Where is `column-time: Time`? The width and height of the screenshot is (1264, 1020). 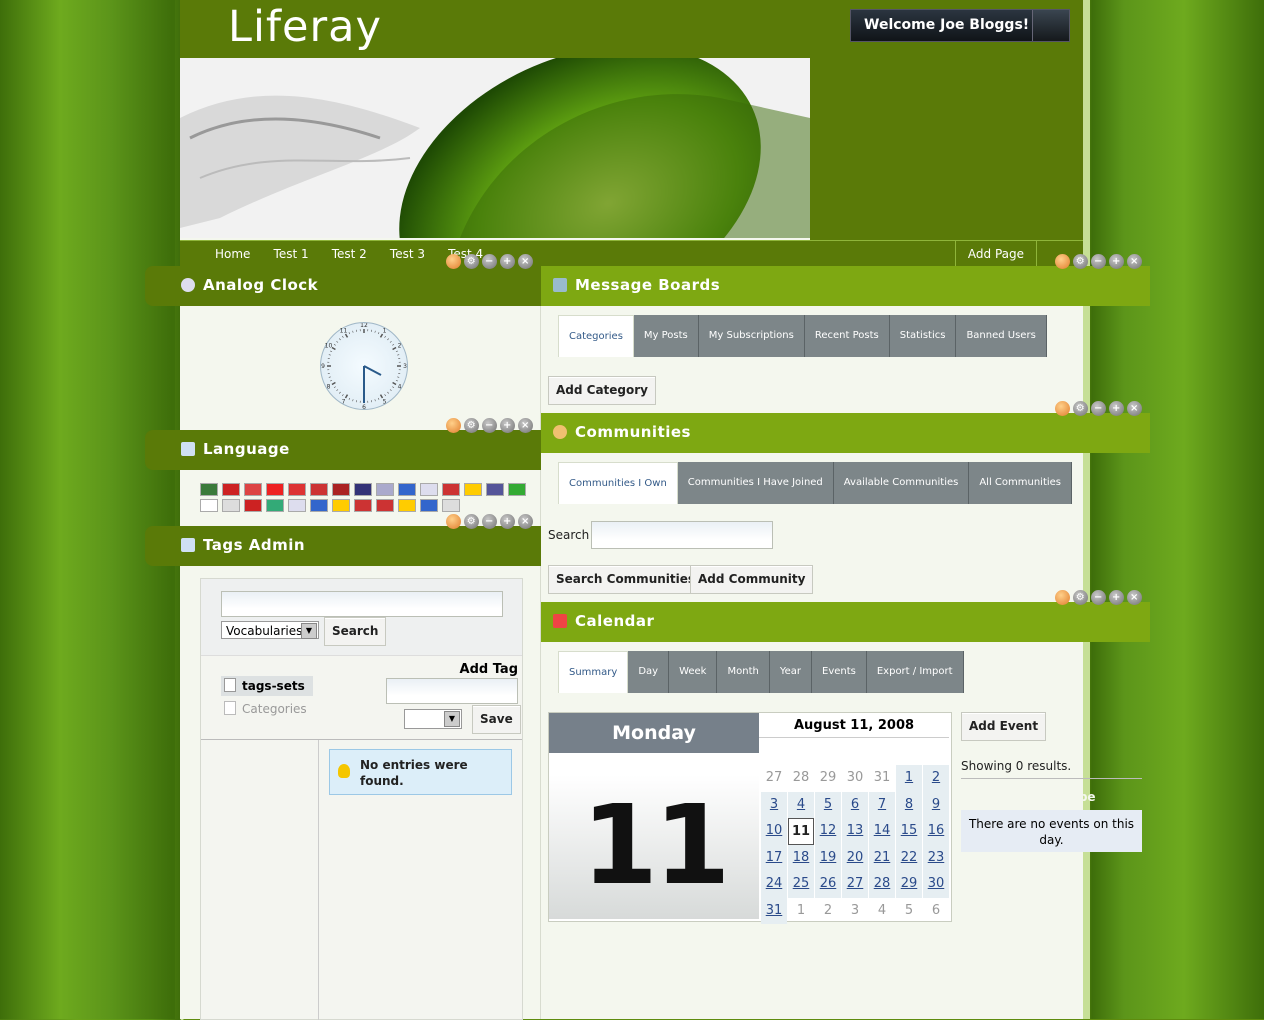 column-time: Time is located at coordinates (989, 800).